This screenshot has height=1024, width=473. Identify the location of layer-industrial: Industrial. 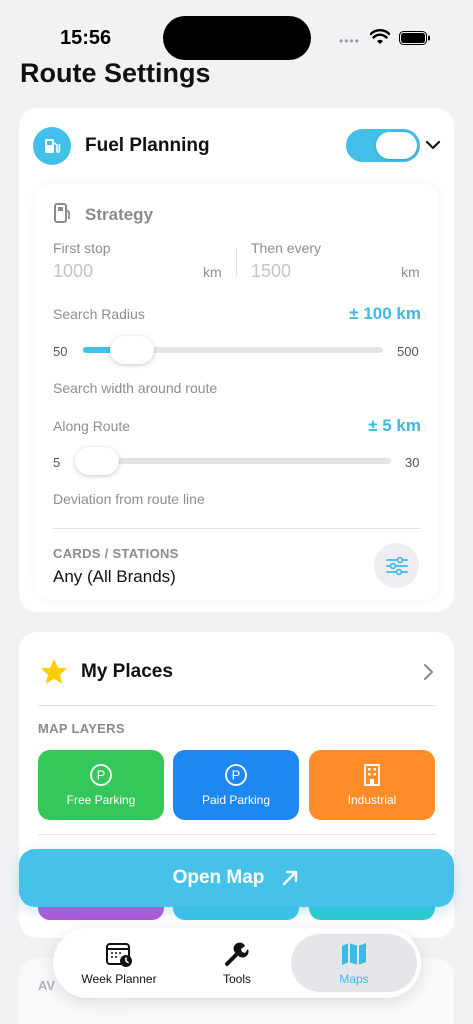
(372, 785).